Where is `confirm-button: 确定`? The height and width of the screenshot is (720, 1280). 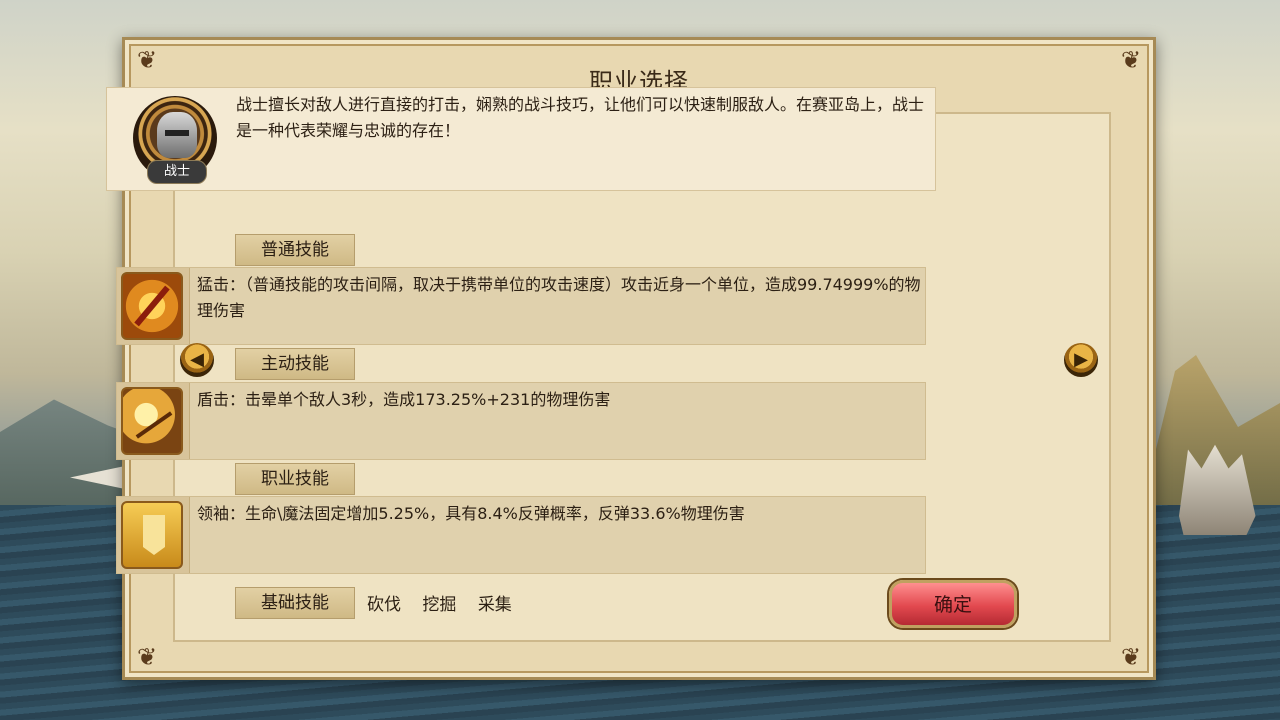 confirm-button: 确定 is located at coordinates (953, 604).